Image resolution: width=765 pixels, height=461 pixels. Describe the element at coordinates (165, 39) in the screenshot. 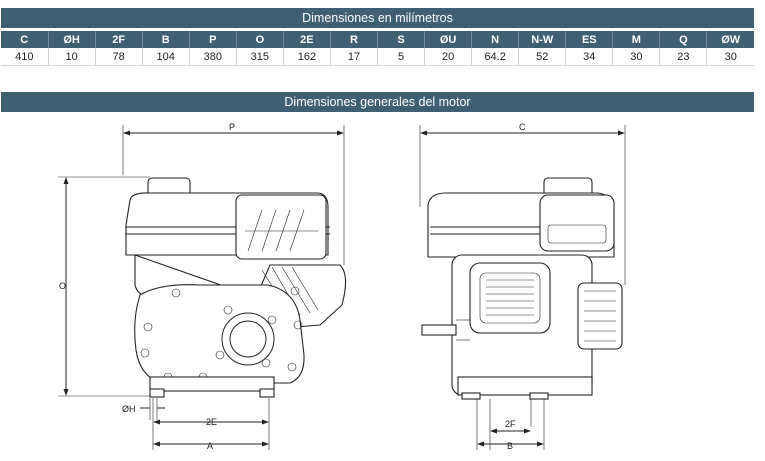

I see `column-header: B` at that location.